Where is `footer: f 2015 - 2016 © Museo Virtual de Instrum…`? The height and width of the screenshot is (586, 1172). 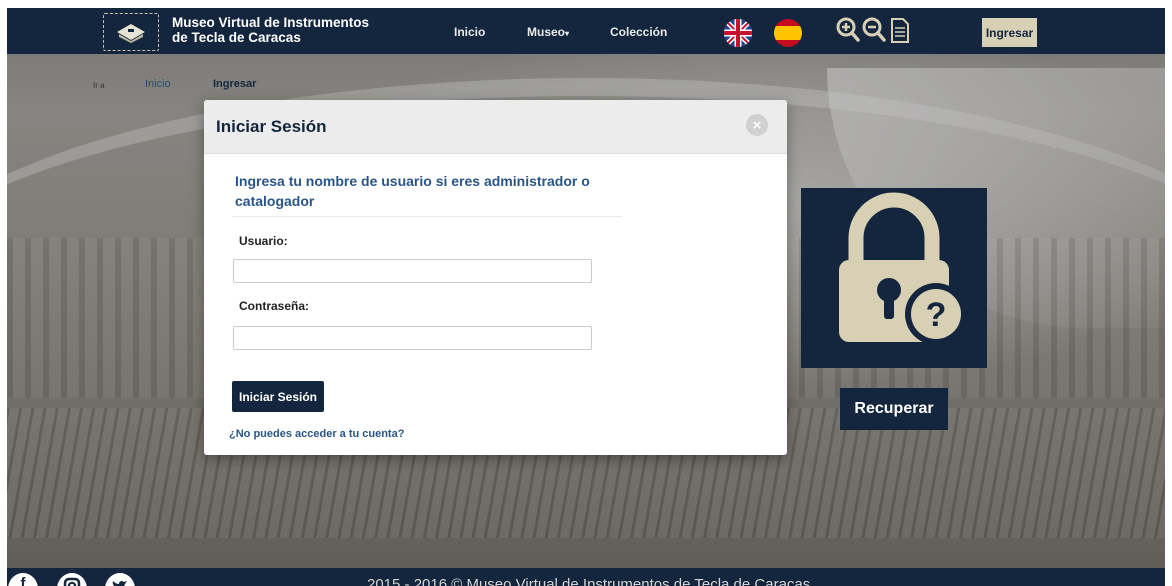
footer: f 2015 - 2016 © Museo Virtual de Instrum… is located at coordinates (586, 577).